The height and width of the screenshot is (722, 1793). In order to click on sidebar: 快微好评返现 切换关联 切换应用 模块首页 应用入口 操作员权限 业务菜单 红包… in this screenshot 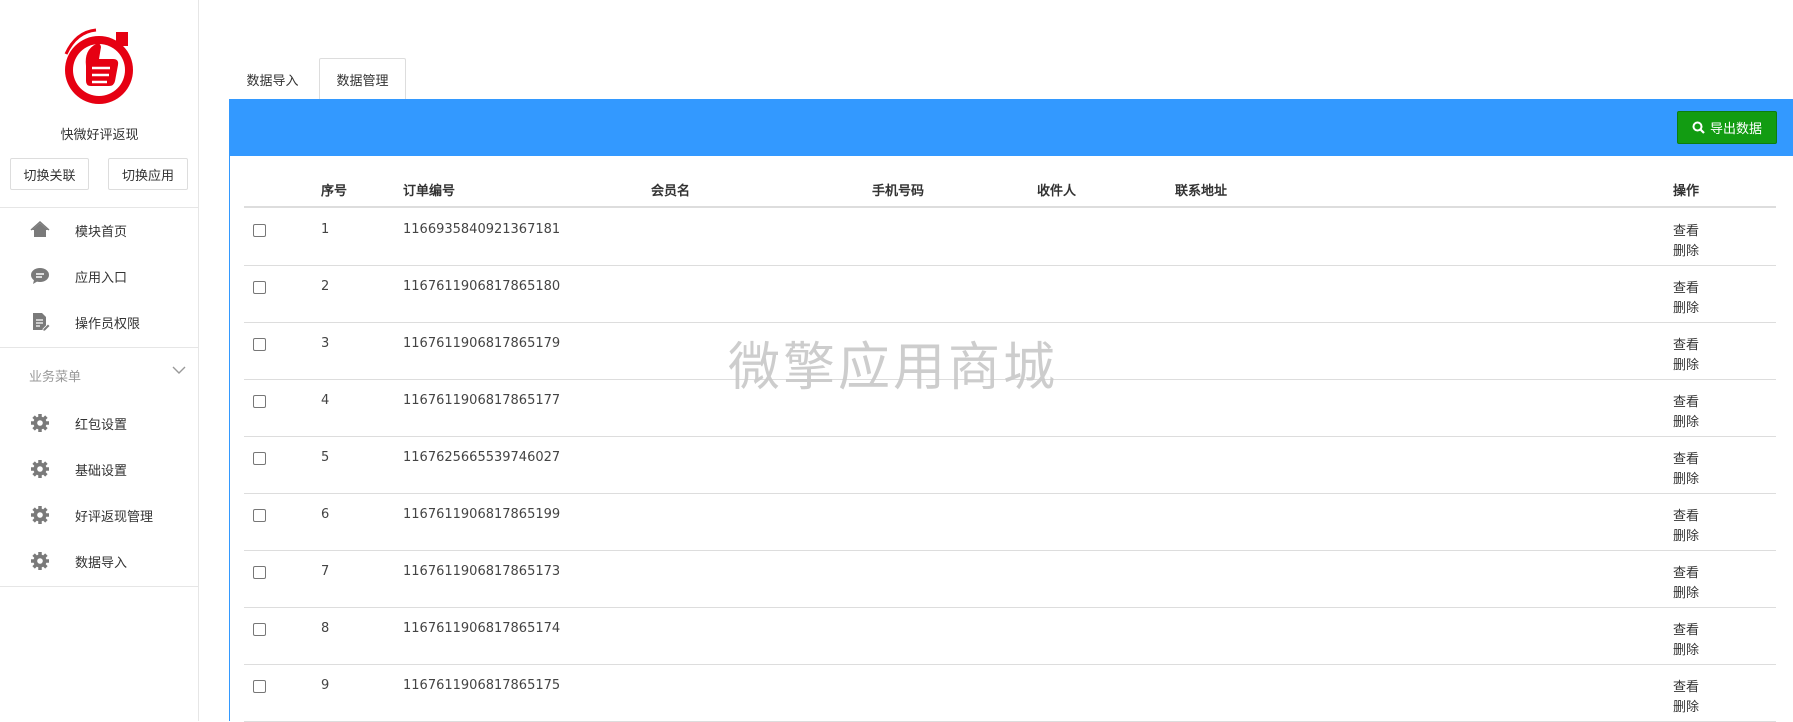, I will do `click(99, 360)`.